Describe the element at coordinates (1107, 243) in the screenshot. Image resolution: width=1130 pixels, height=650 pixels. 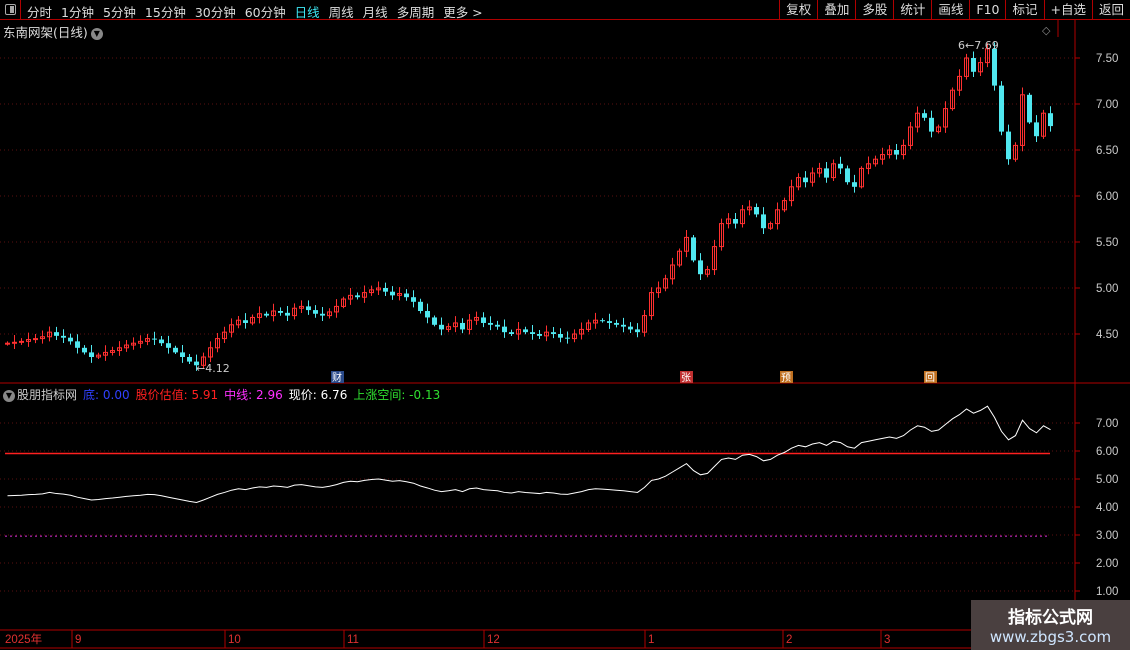
I see `price-axis-label: 5.50` at that location.